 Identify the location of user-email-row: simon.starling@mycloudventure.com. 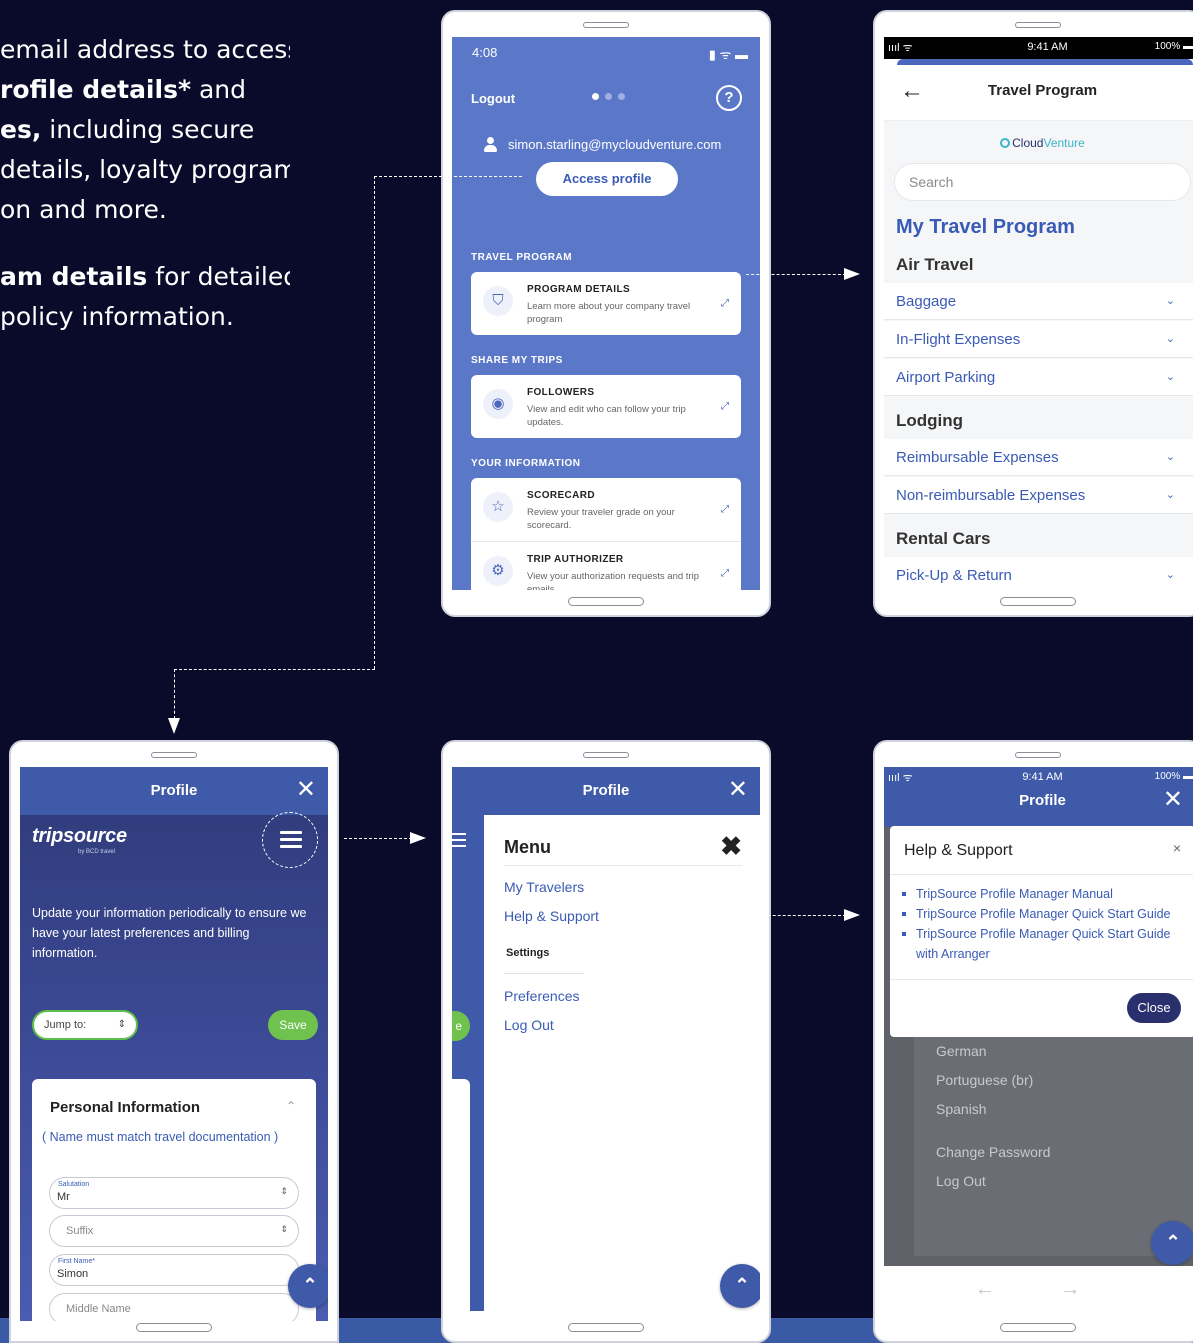
(602, 144).